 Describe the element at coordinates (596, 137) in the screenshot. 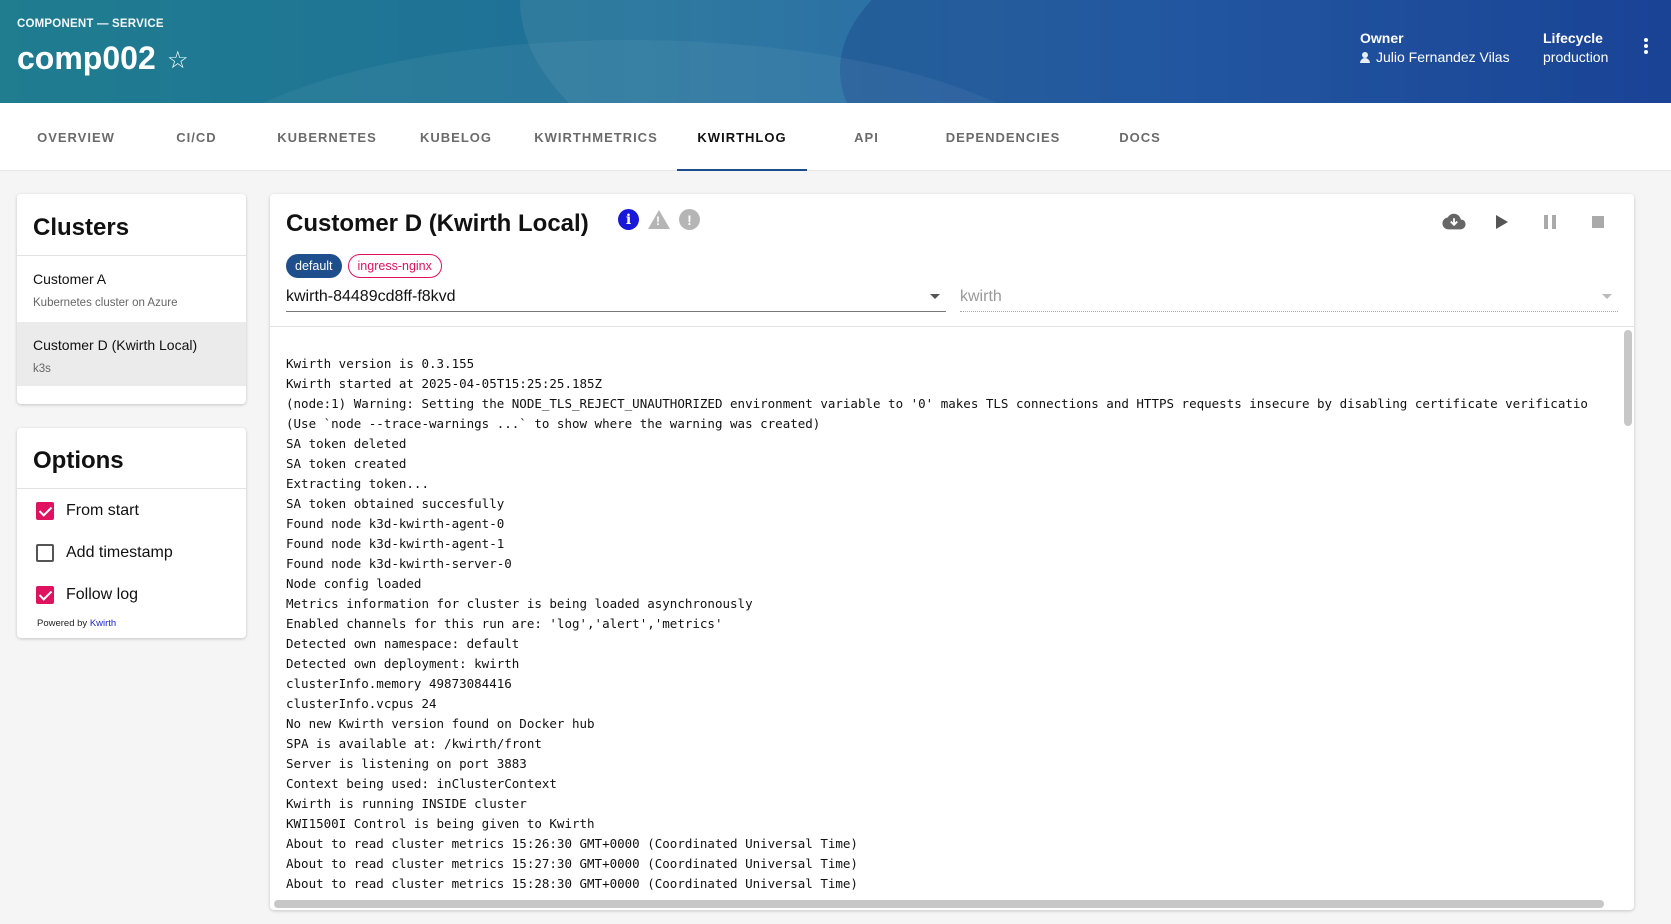

I see `tab-kwirthmetrics: KWIRTHMETRICS` at that location.